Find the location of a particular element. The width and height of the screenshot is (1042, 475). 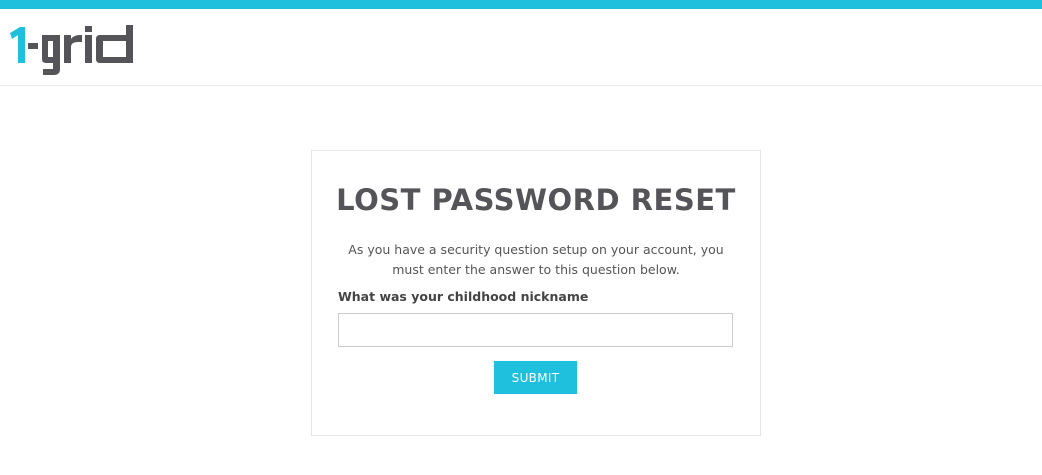

security-question-label: What was your childhood nickname is located at coordinates (463, 296).